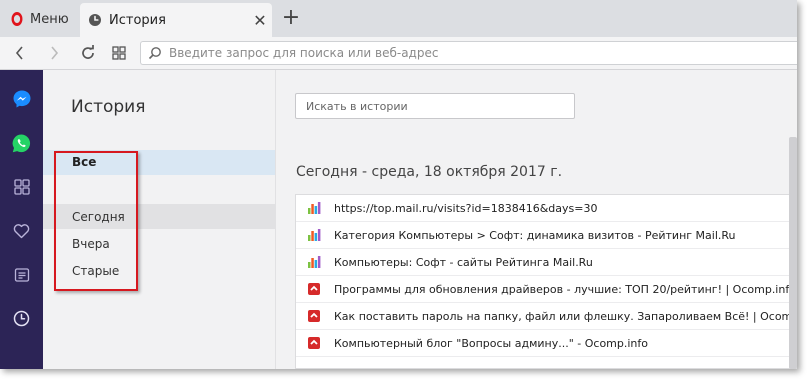  What do you see at coordinates (137, 20) in the screenshot?
I see `tab-title: История` at bounding box center [137, 20].